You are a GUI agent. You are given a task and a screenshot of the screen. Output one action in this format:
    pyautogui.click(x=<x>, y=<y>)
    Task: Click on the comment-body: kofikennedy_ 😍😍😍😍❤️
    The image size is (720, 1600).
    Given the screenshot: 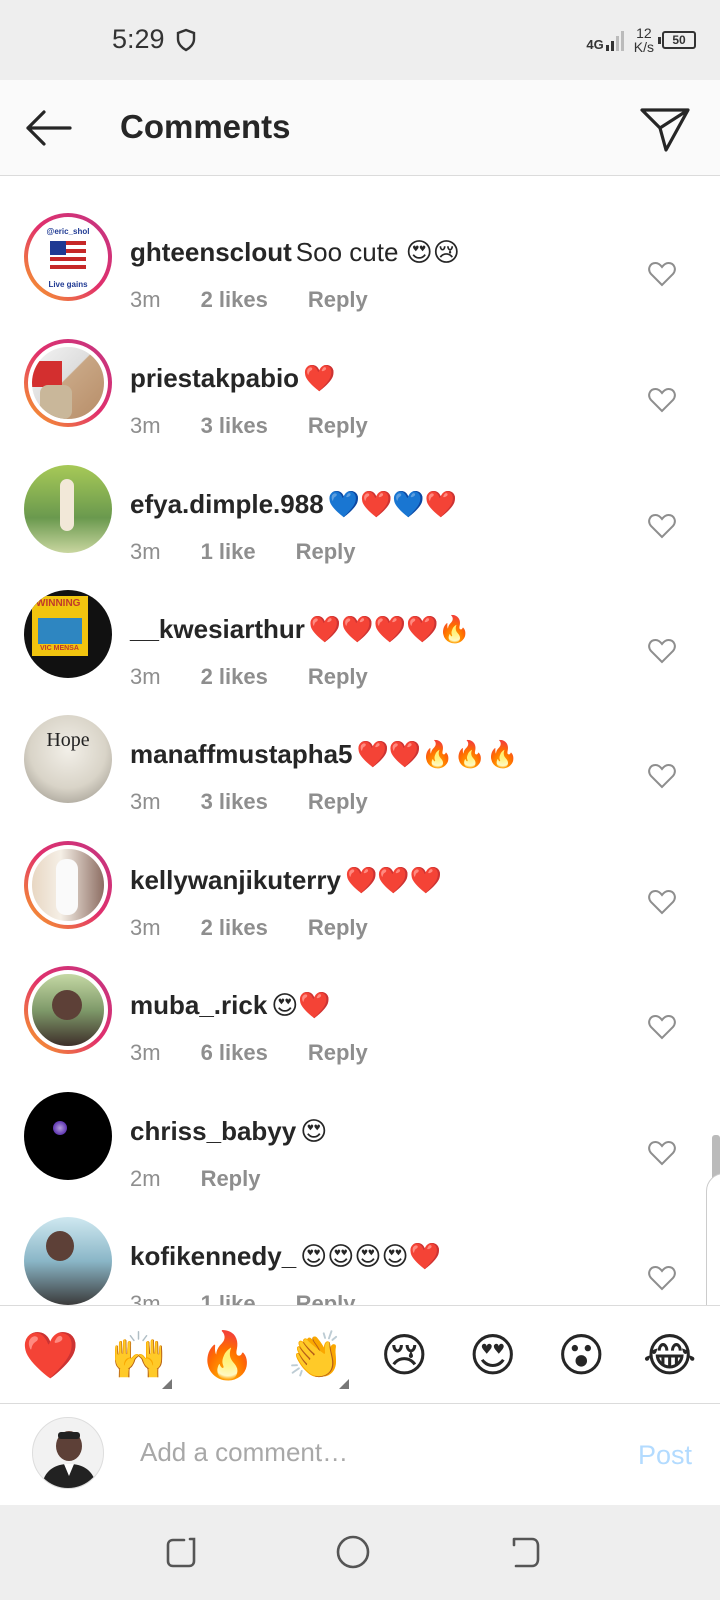 What is the action you would take?
    pyautogui.click(x=285, y=1256)
    